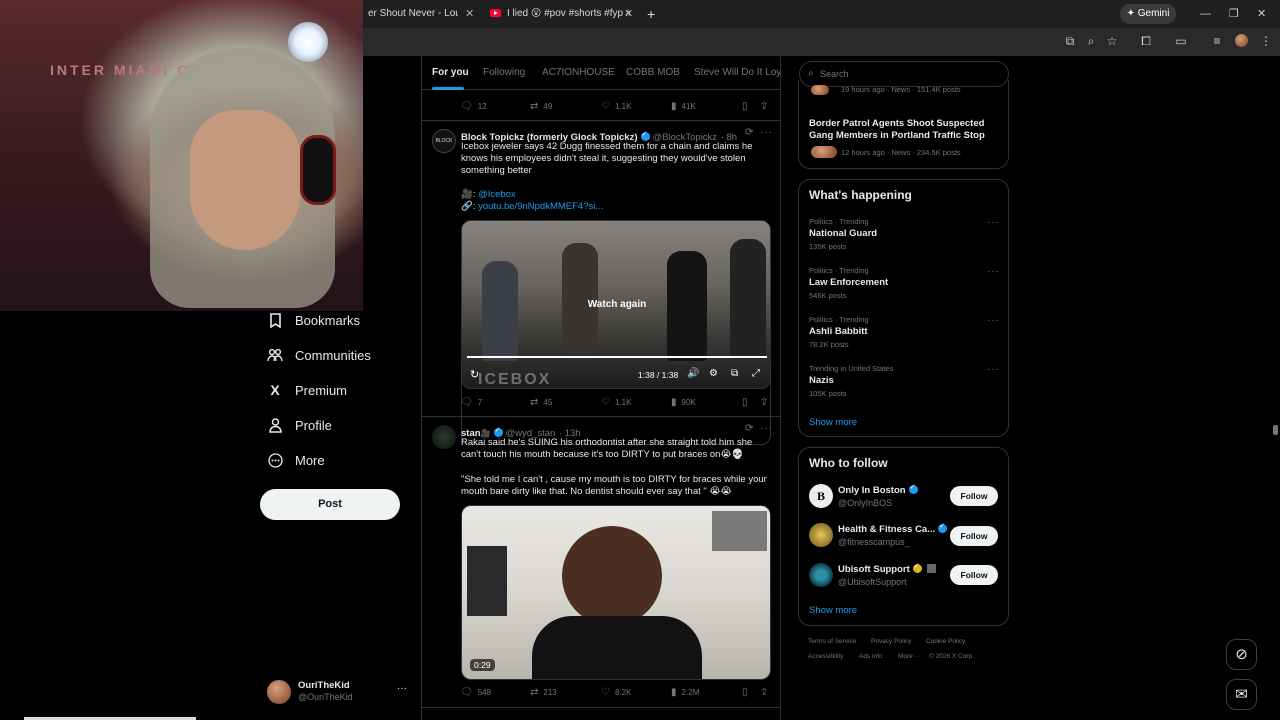 This screenshot has height=720, width=1280. What do you see at coordinates (413, 14) in the screenshot?
I see `browser-tab-1: er Shout Never - Lousy Trut` at bounding box center [413, 14].